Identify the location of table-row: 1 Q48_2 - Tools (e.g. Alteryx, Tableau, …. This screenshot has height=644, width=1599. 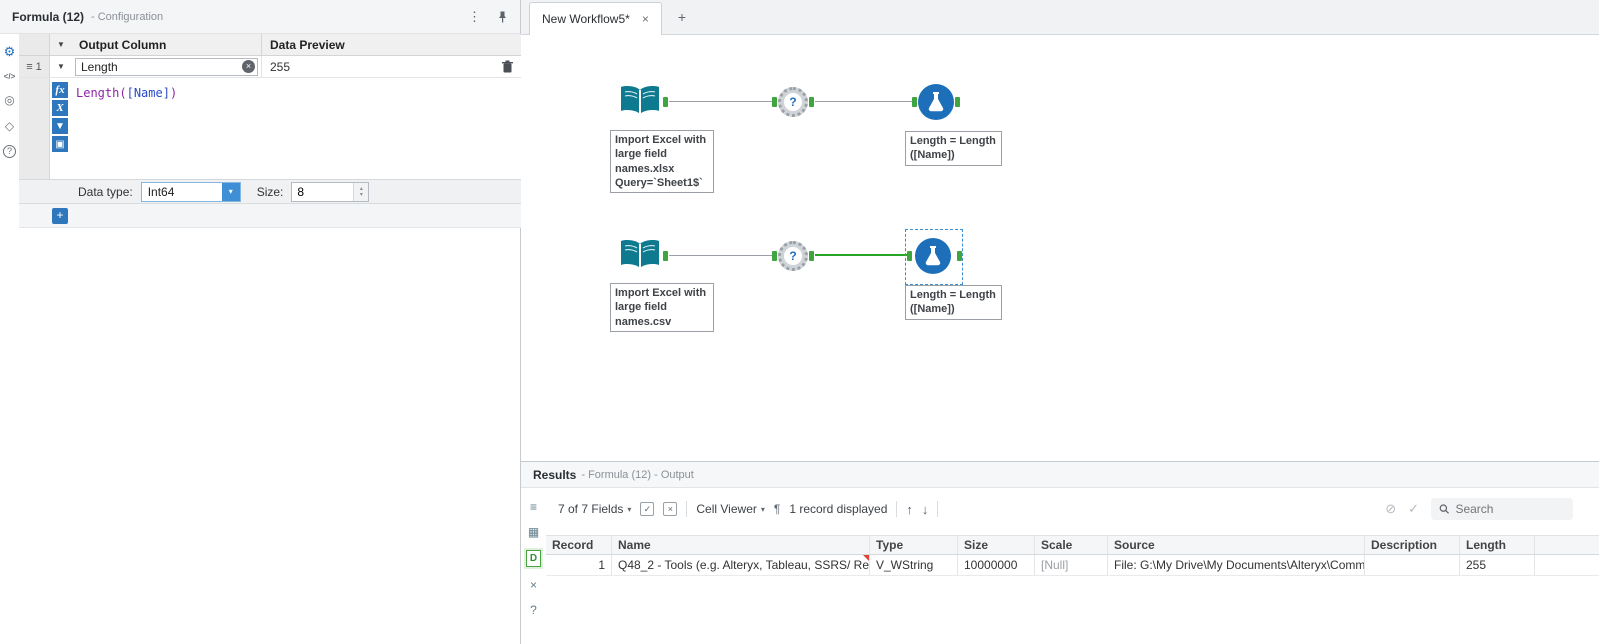
(1072, 565).